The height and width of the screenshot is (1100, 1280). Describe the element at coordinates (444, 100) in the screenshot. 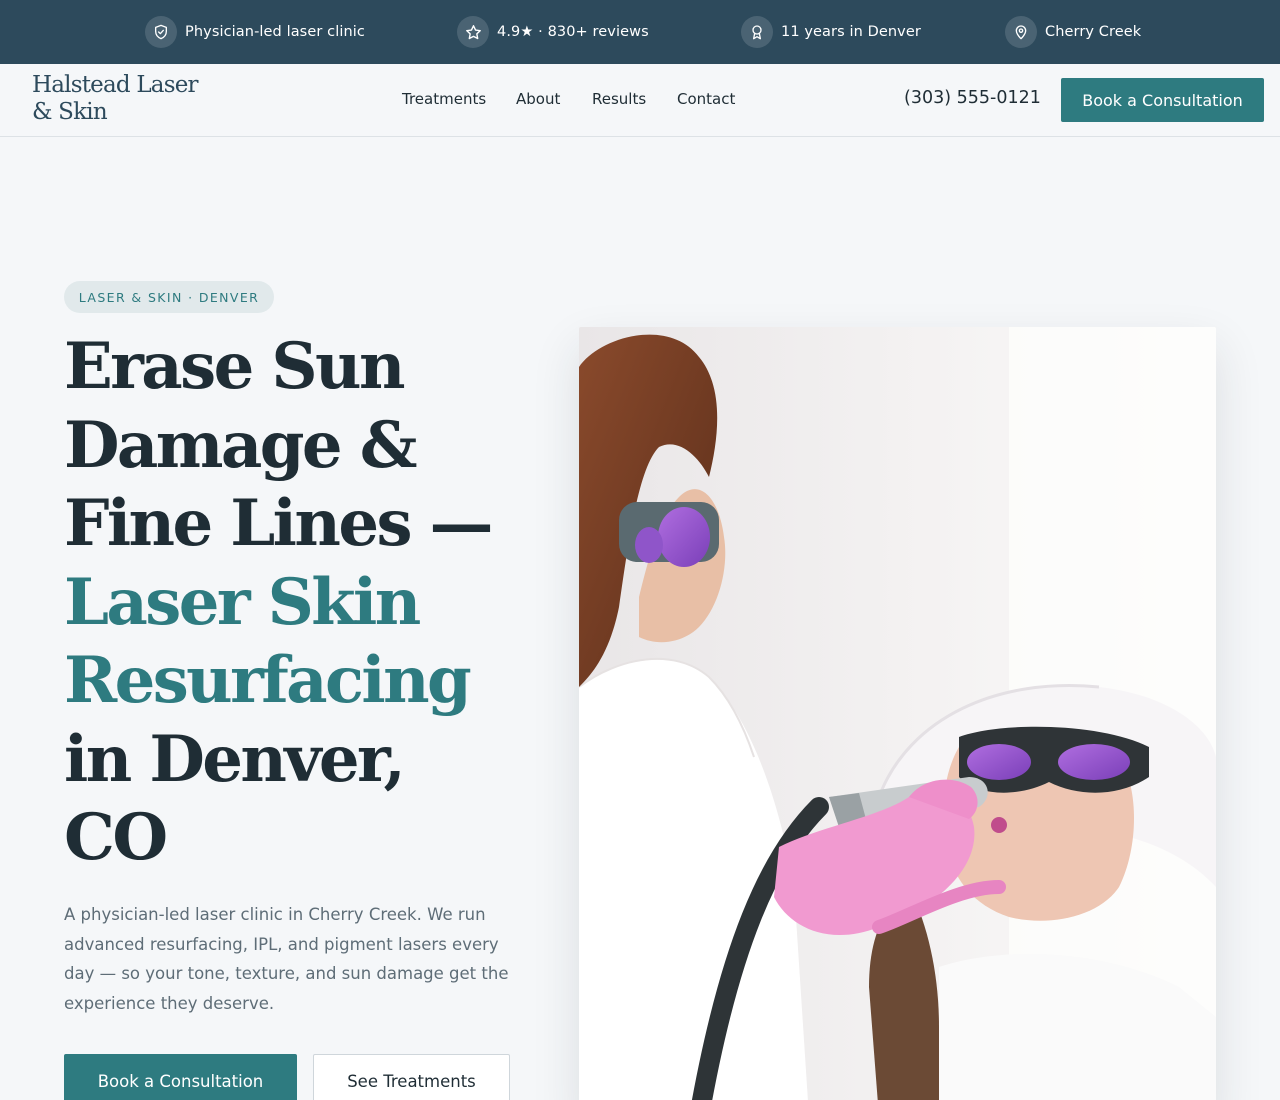

I see `nav-treatments: Treatments` at that location.